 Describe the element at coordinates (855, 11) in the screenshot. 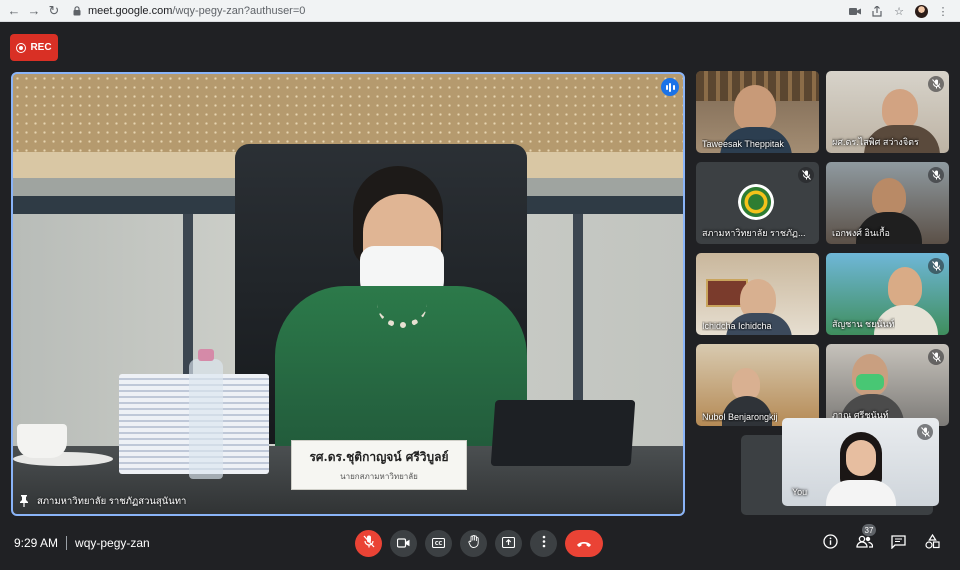

I see `camera-indicator-icon` at that location.